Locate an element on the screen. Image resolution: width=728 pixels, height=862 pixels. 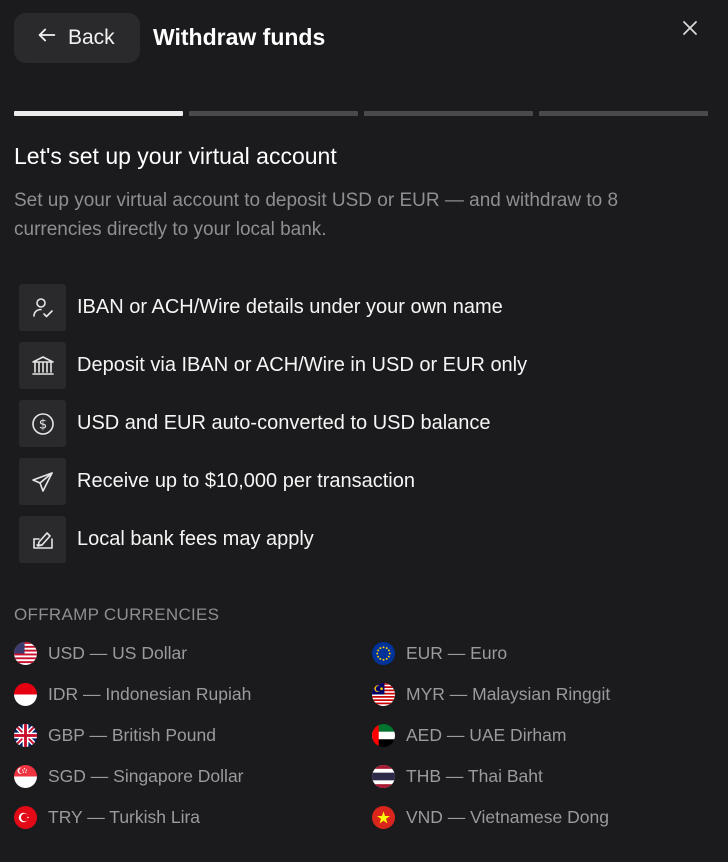
currency-item: EUR — Euro is located at coordinates (542, 653).